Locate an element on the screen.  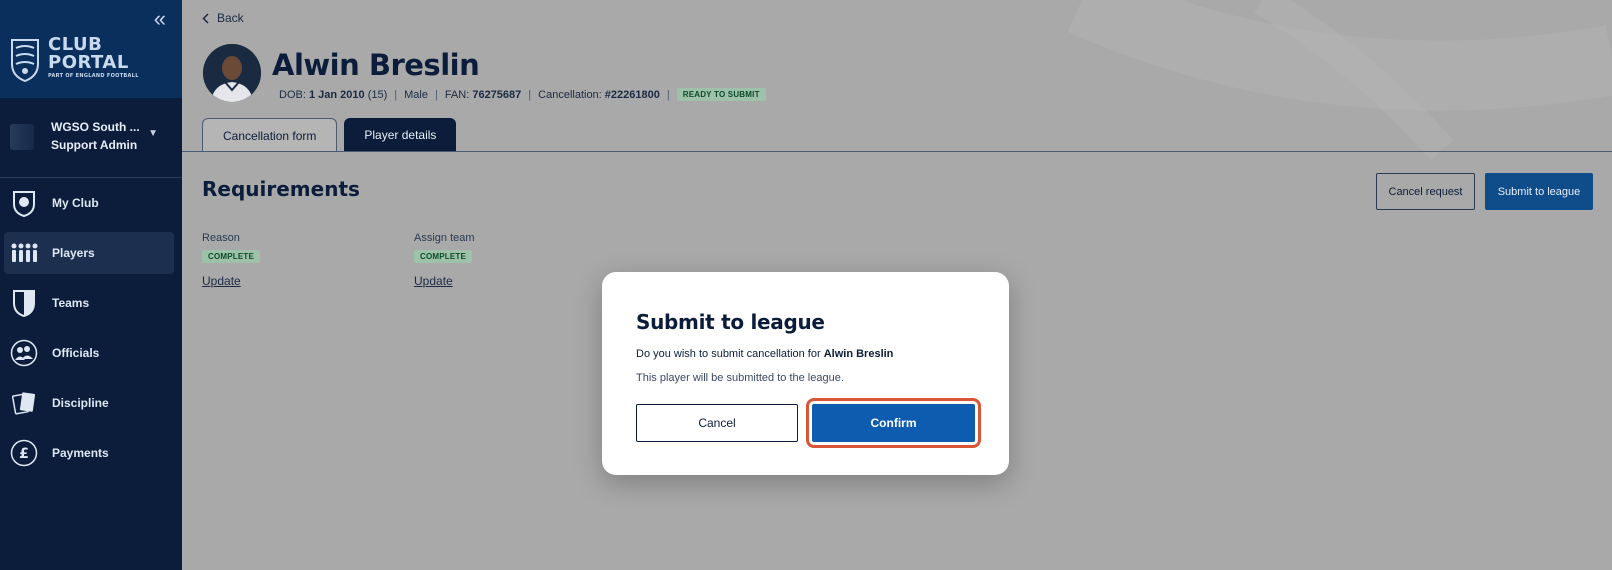
sidebar-item-my-club: My Club is located at coordinates (89, 203).